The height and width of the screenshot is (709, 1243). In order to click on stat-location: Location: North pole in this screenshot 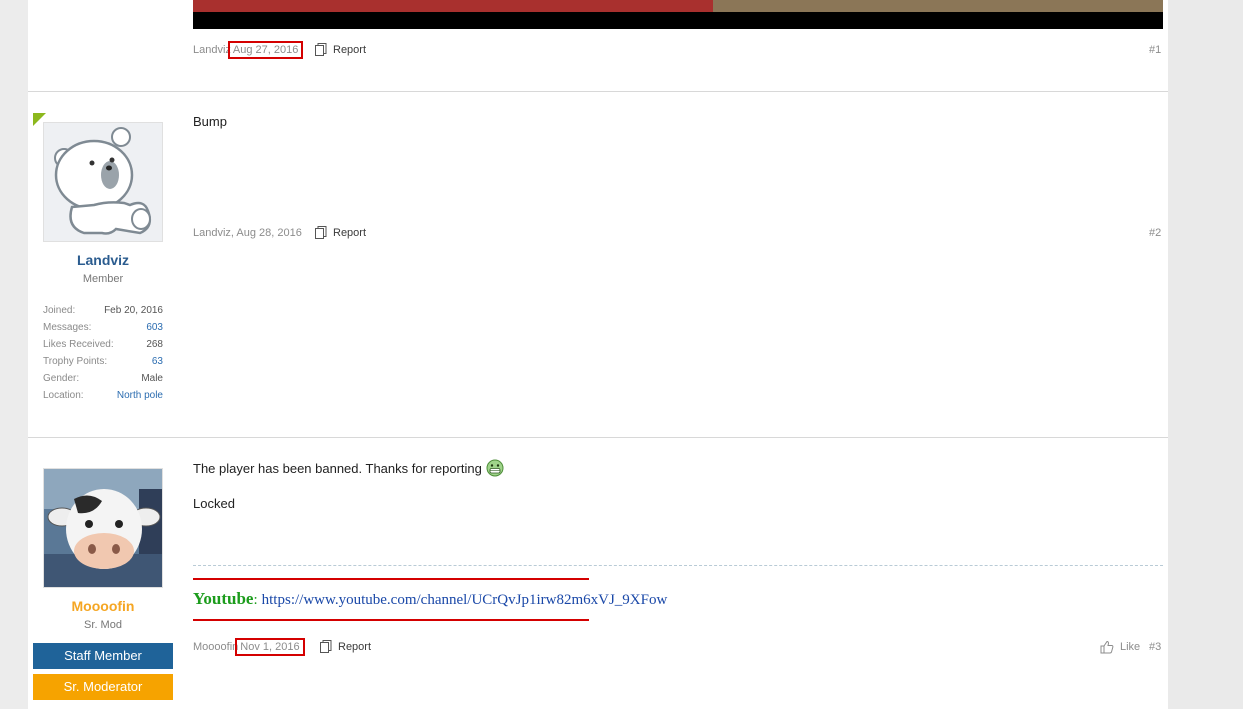, I will do `click(103, 395)`.